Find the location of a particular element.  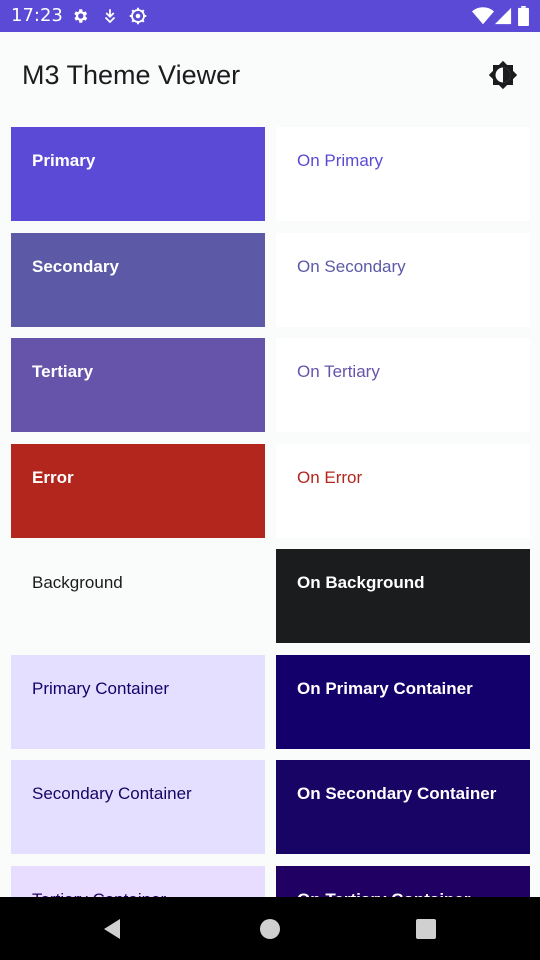

swatch-label: On Background is located at coordinates (361, 582).